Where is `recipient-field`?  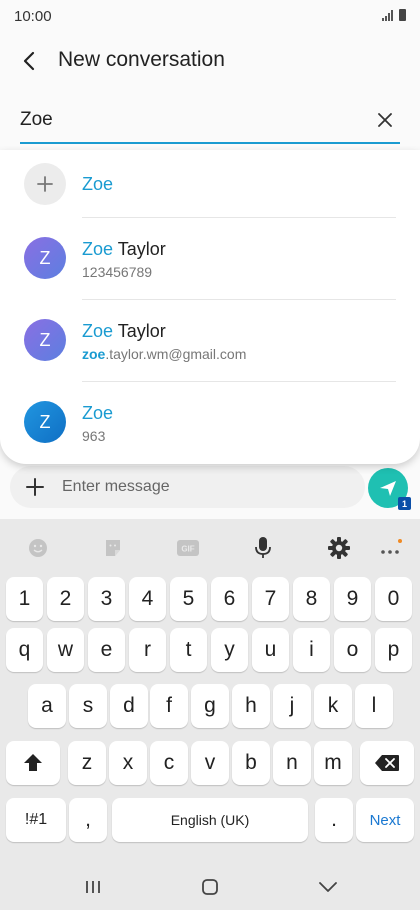
recipient-field is located at coordinates (210, 122).